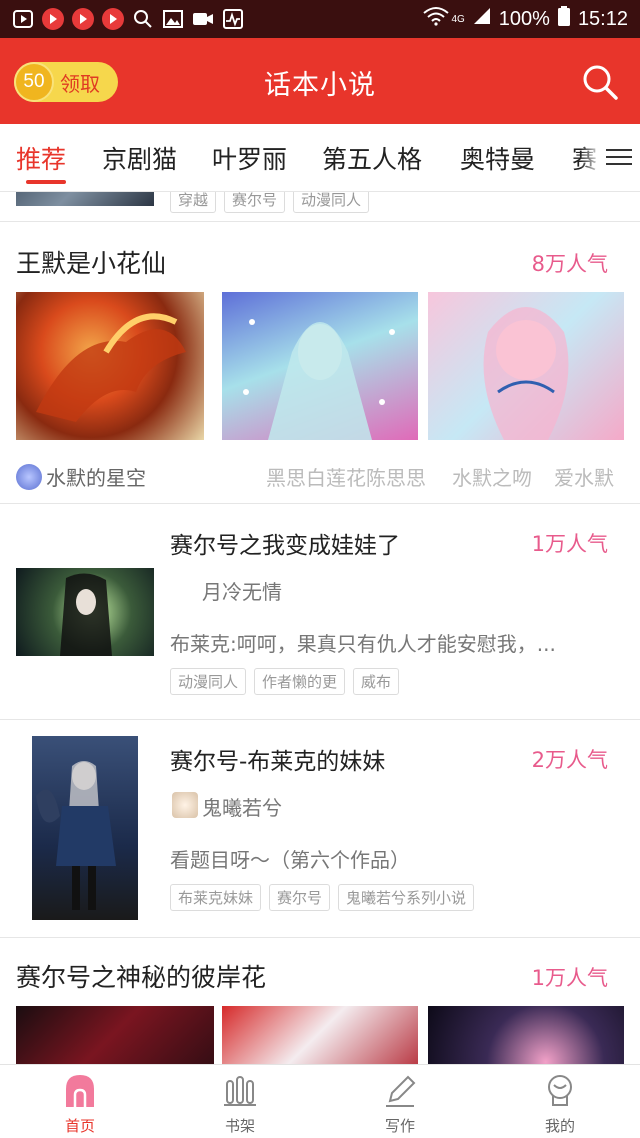  I want to click on tag: 威布, so click(376, 681).